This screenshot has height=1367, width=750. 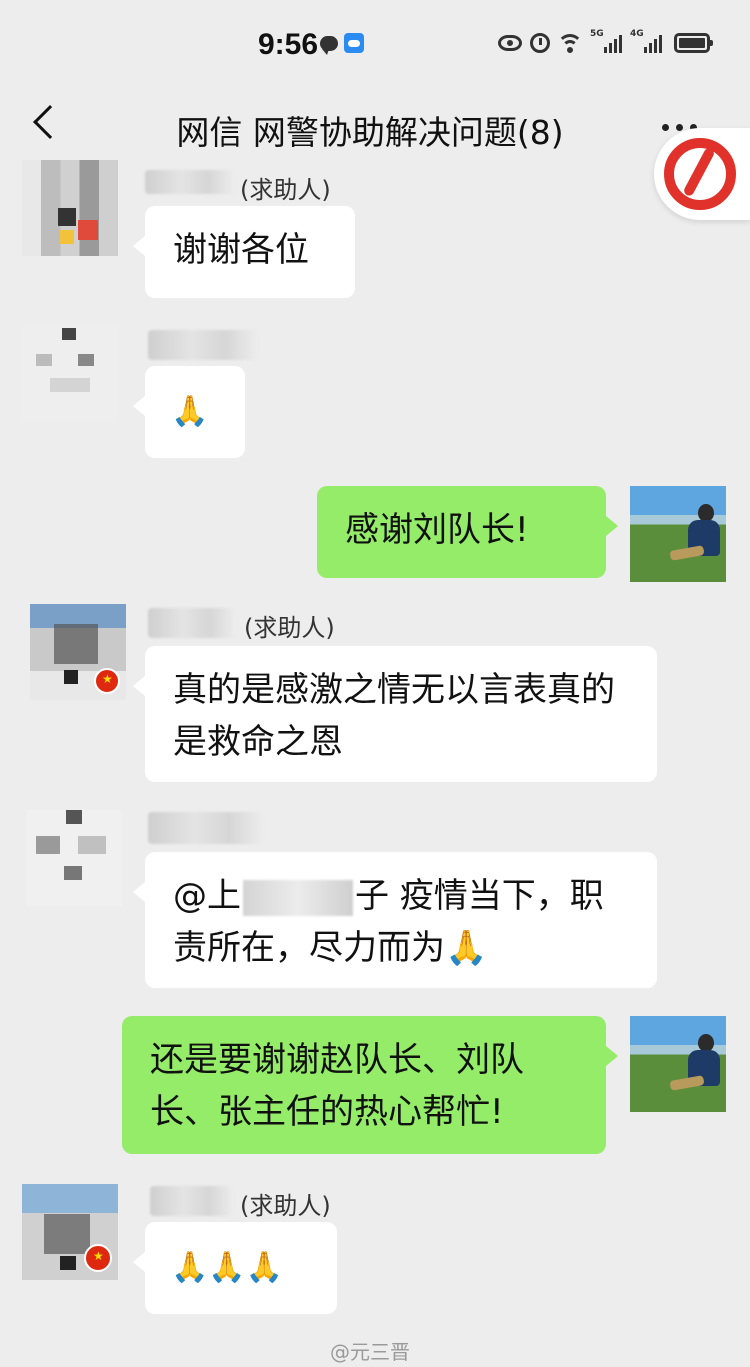 I want to click on message-notification-icon, so click(x=329, y=45).